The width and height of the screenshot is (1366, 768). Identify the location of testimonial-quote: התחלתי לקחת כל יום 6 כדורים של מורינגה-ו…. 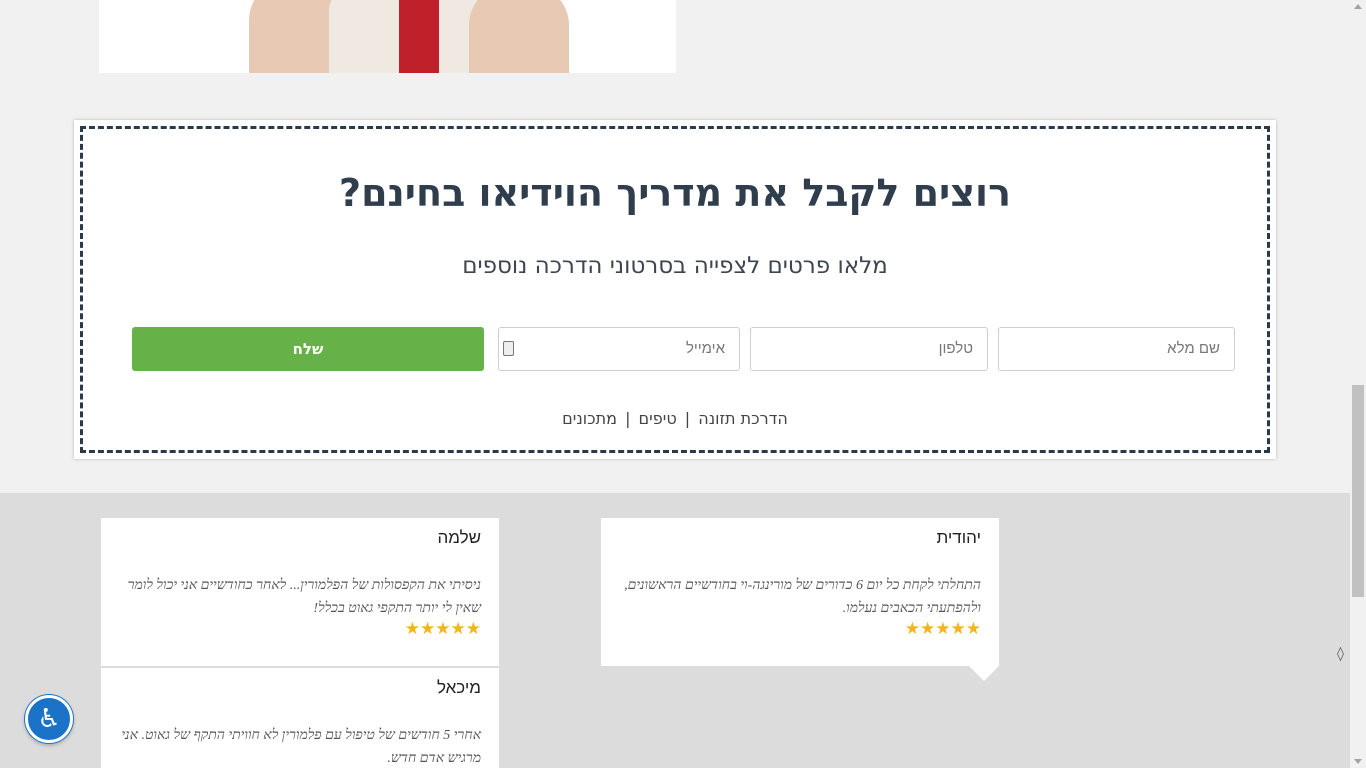
(802, 597).